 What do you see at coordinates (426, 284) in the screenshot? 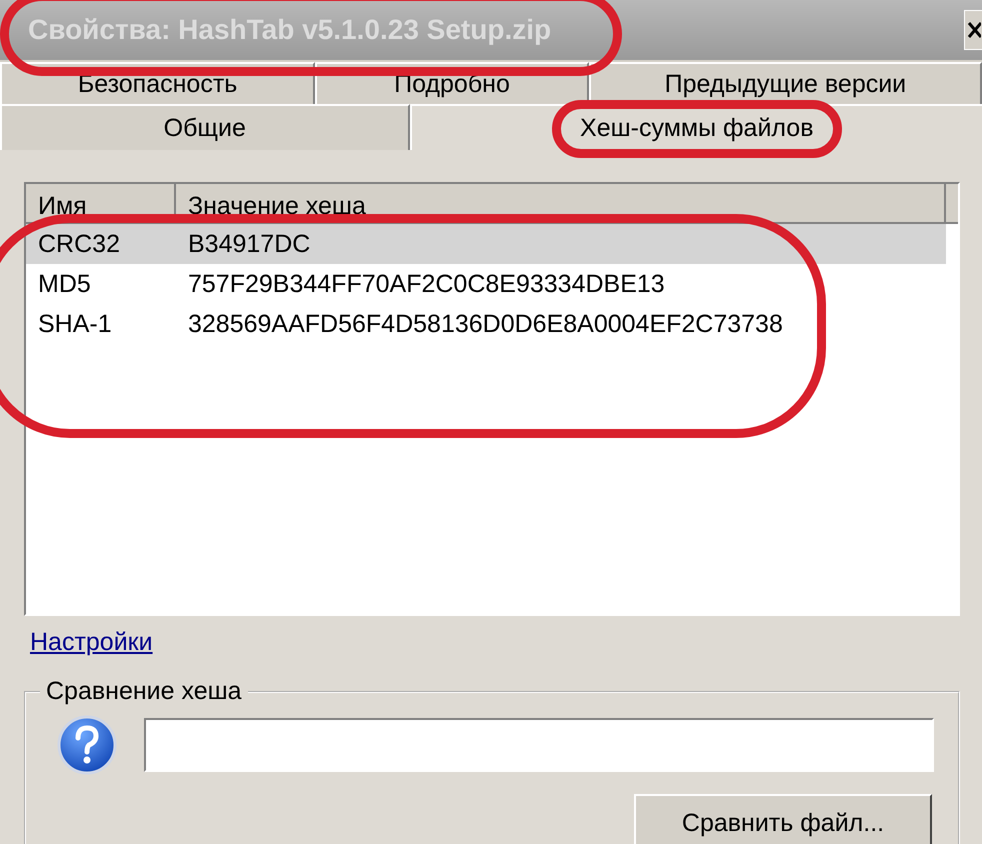
I see `table-cell-text: 757F29B344FF70AF2C0C8E93334DBE13` at bounding box center [426, 284].